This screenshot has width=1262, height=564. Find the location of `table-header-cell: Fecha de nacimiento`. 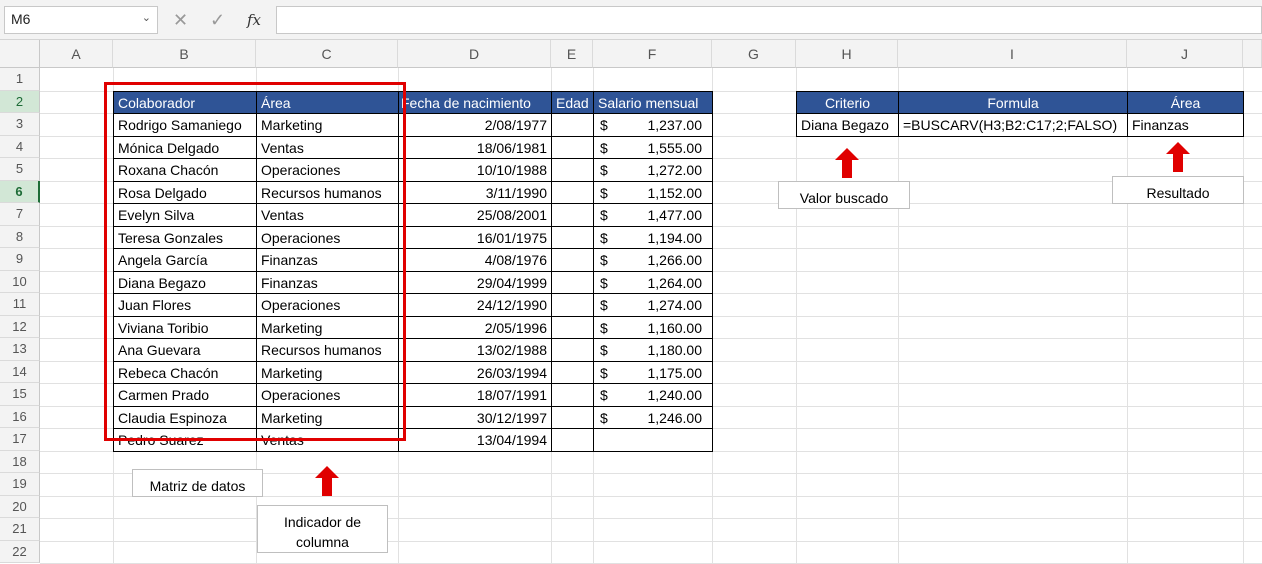

table-header-cell: Fecha de nacimiento is located at coordinates (475, 102).